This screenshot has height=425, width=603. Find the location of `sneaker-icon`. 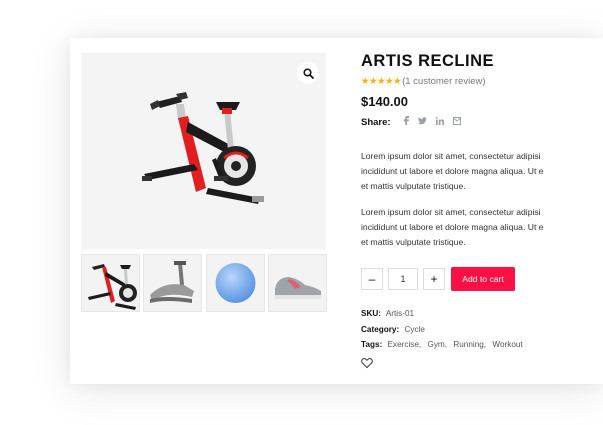

sneaker-icon is located at coordinates (298, 288).